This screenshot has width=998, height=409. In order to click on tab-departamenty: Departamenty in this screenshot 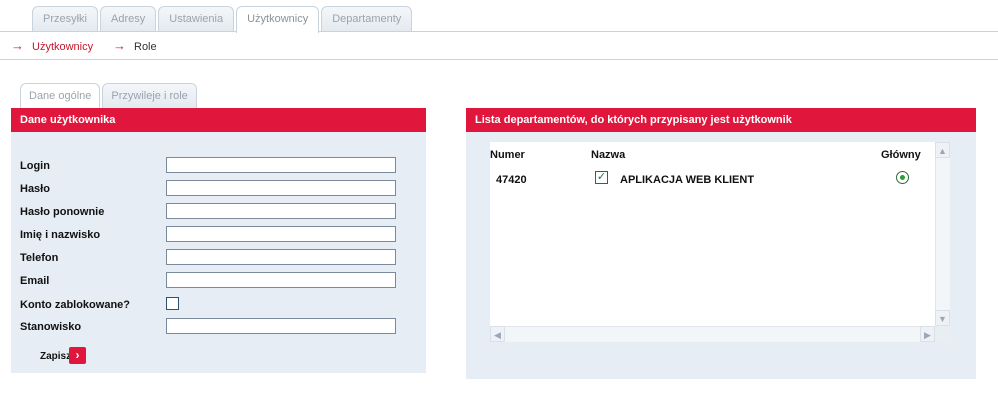, I will do `click(367, 19)`.